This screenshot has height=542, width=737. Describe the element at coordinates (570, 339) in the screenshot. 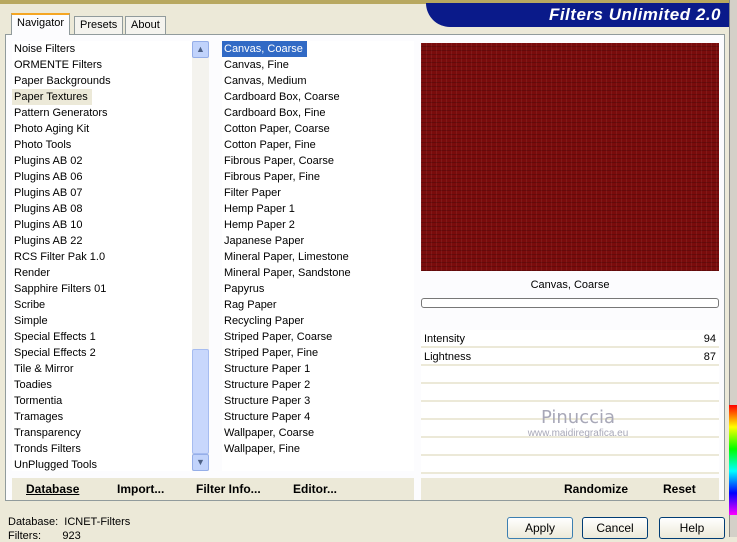

I see `slider-intensity: Intensity 94` at that location.